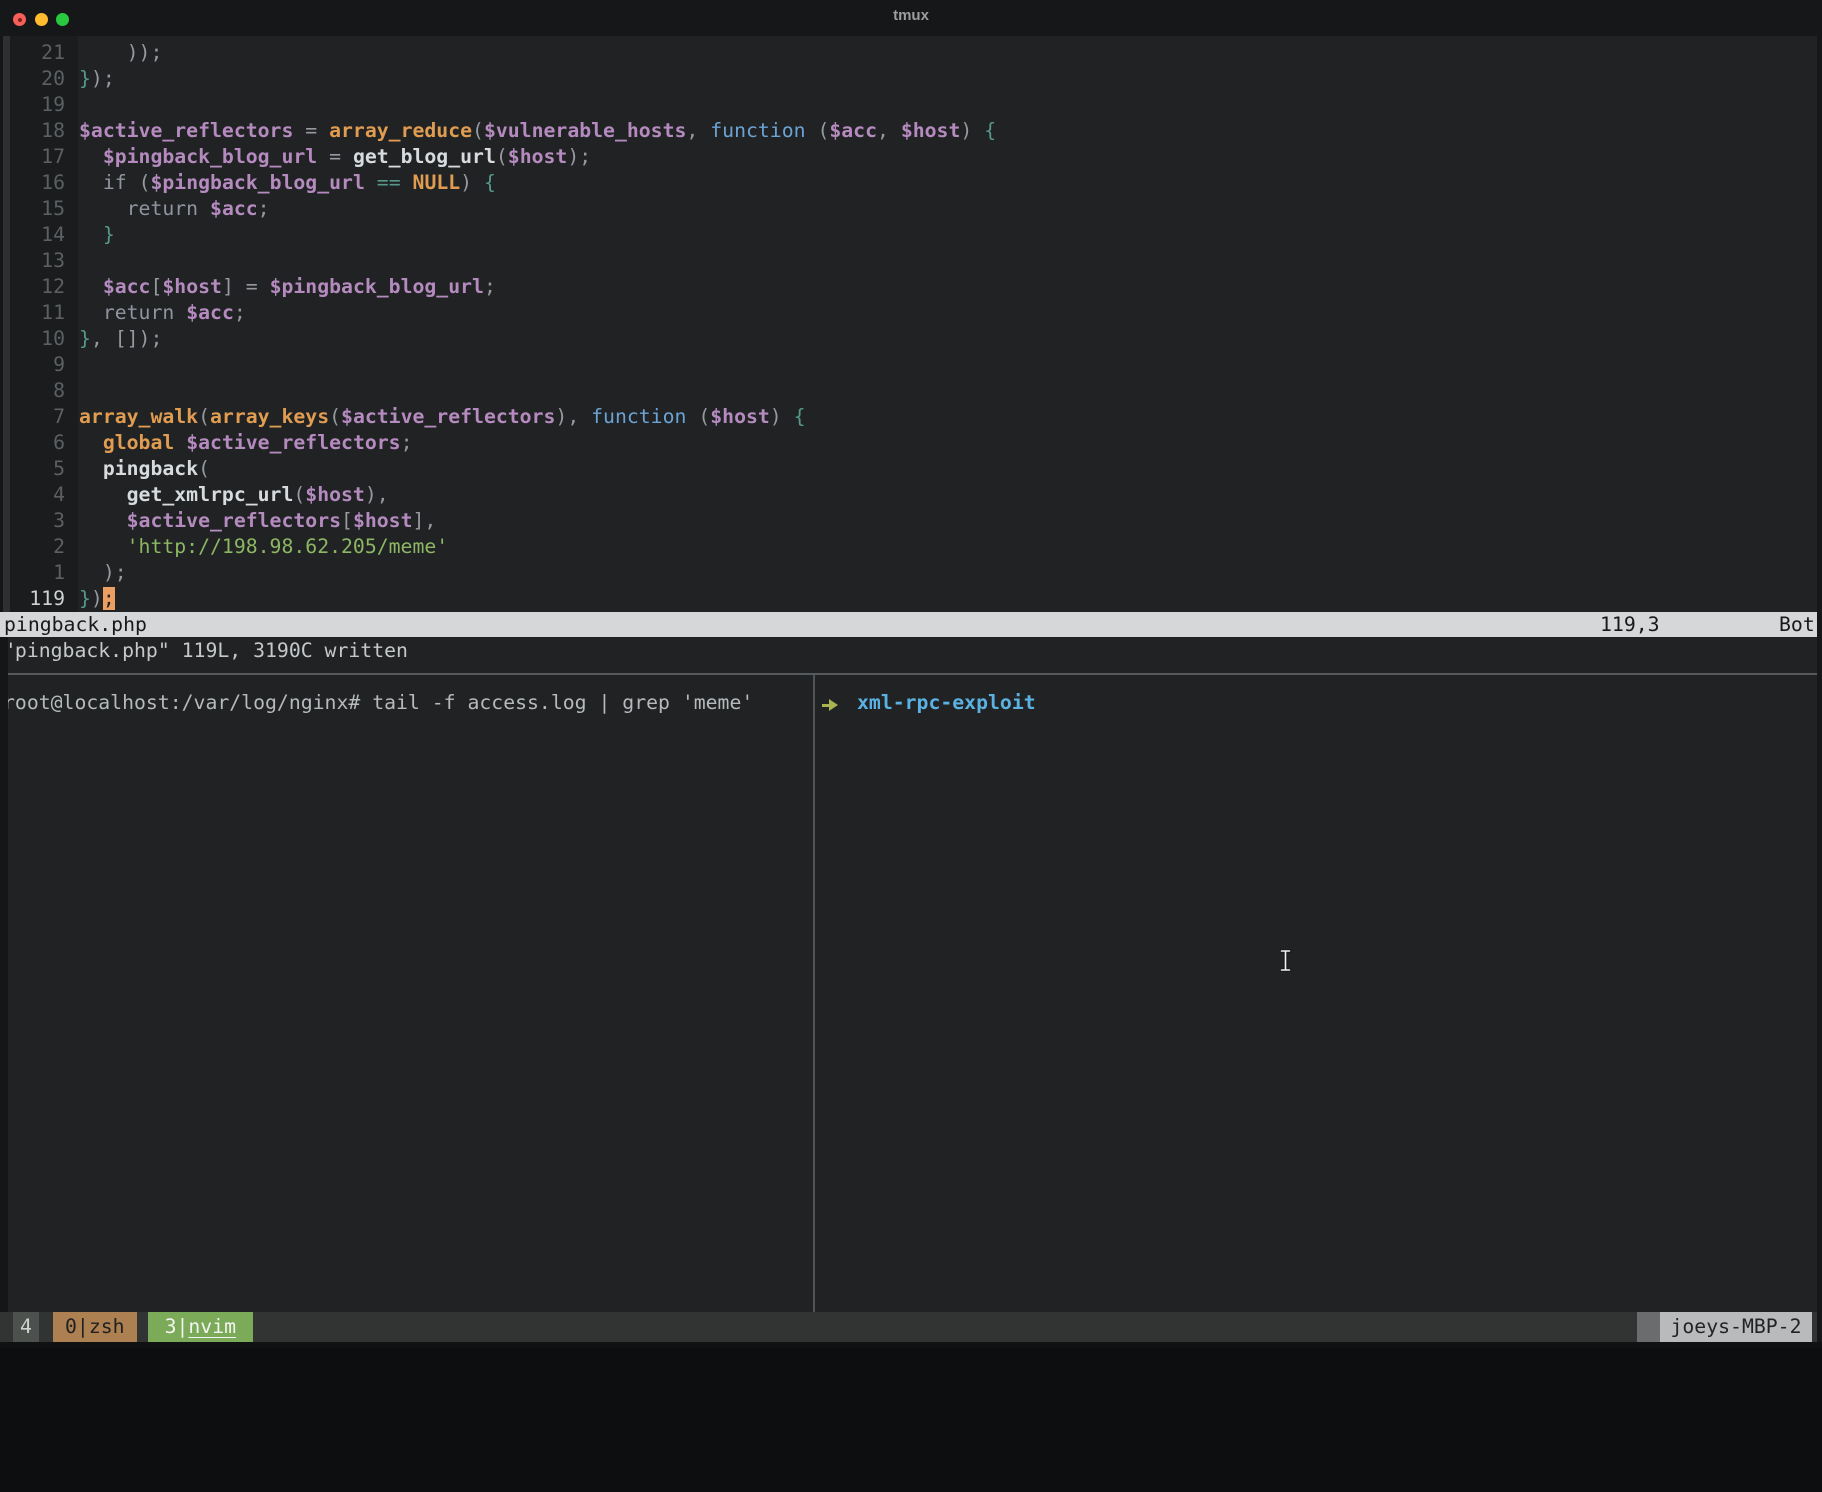 The width and height of the screenshot is (1822, 1492). I want to click on hostname-badge: joeys-MBP-2, so click(1736, 1327).